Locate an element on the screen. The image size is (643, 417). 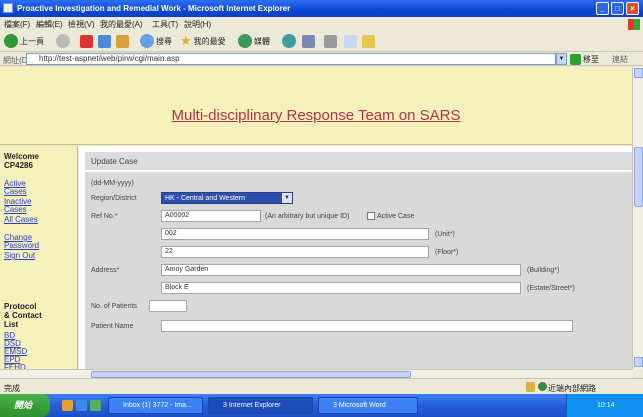
taskbar-item-ie: 3 Internet Explorer is located at coordinates (260, 405).